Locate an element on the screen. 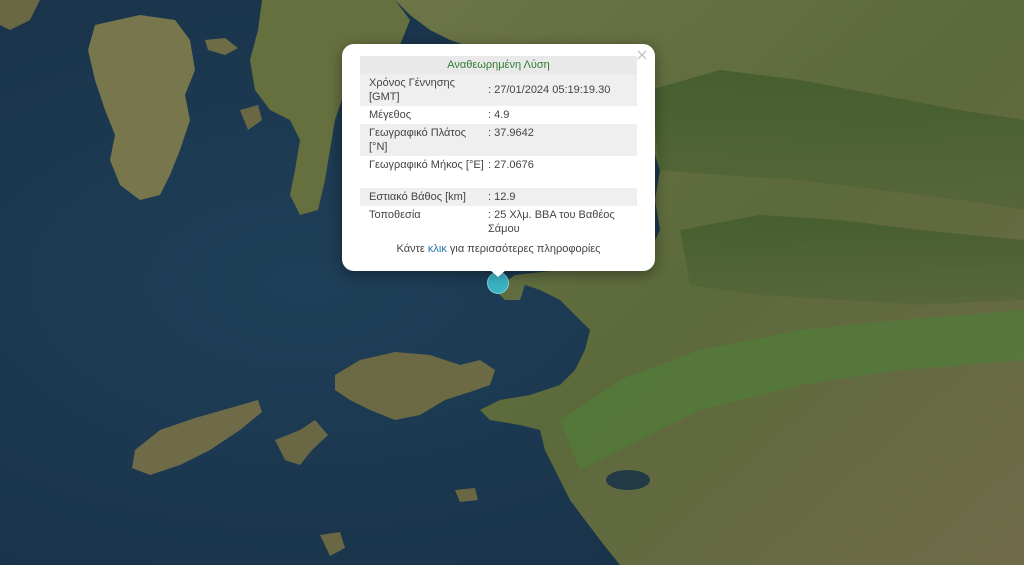  table-row: Γεωγραφικό Μήκος [°E] : 27.0676 is located at coordinates (498, 172).